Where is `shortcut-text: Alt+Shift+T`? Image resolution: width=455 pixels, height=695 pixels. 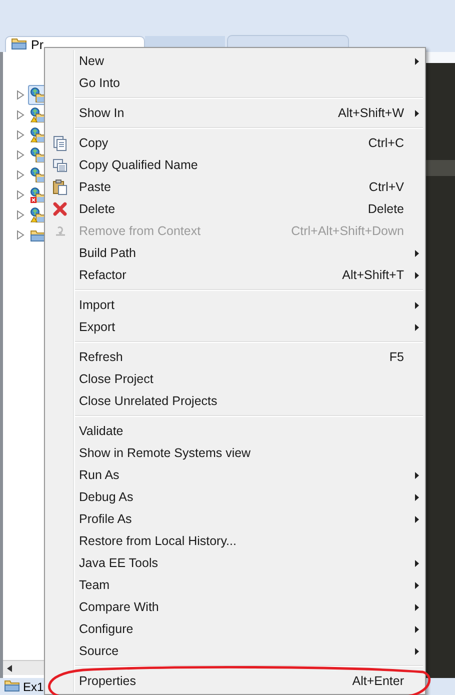
shortcut-text: Alt+Shift+T is located at coordinates (373, 275).